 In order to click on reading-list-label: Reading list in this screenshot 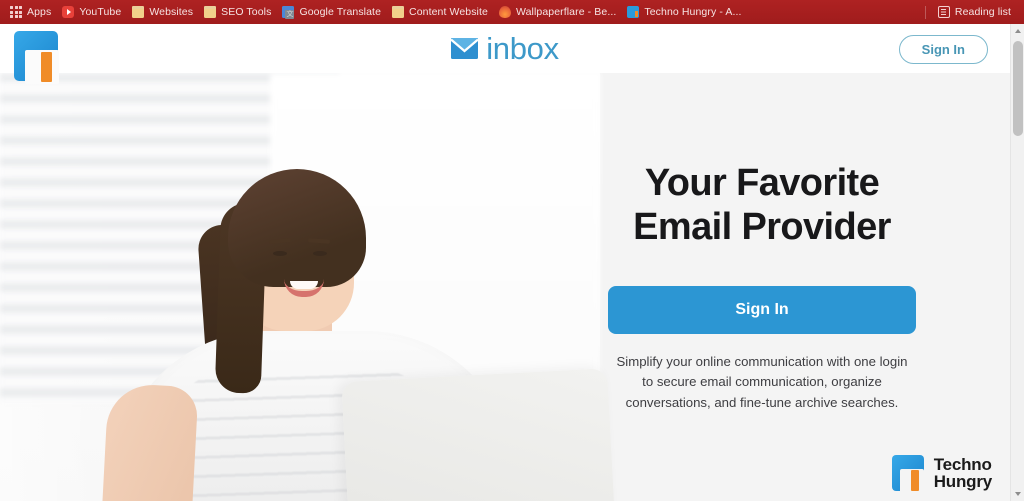, I will do `click(982, 12)`.